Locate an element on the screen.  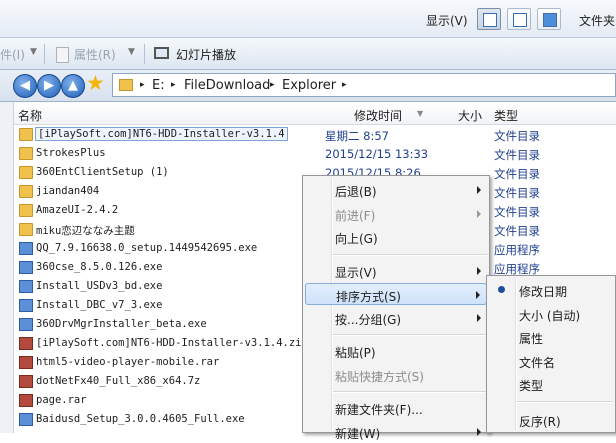
file-name: 360EntClientSetup (1) is located at coordinates (102, 172).